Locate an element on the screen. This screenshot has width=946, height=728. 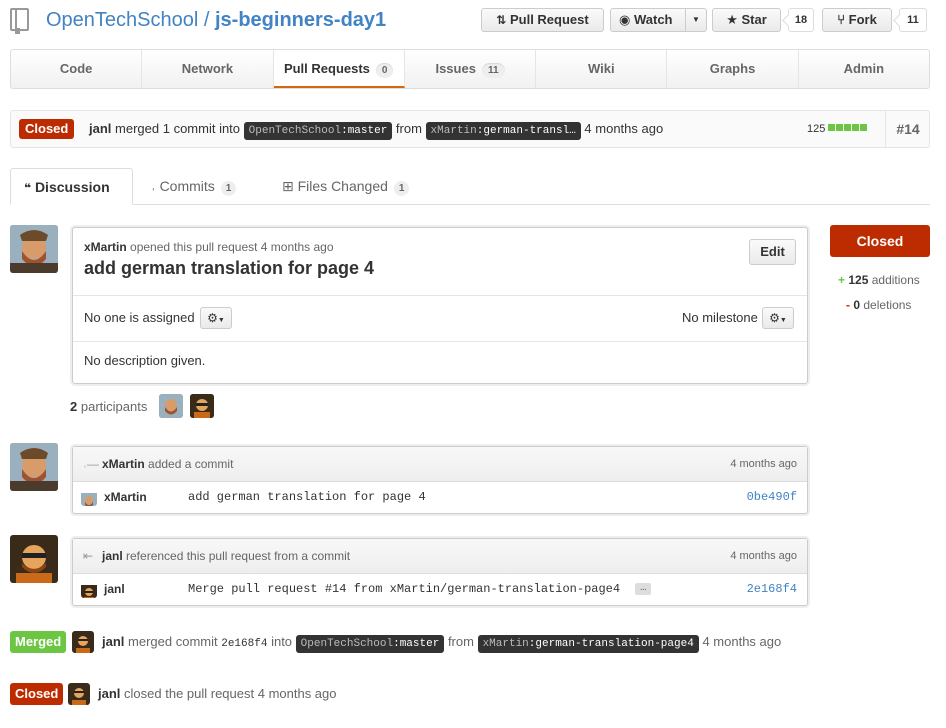
edit-button: Edit is located at coordinates (772, 252).